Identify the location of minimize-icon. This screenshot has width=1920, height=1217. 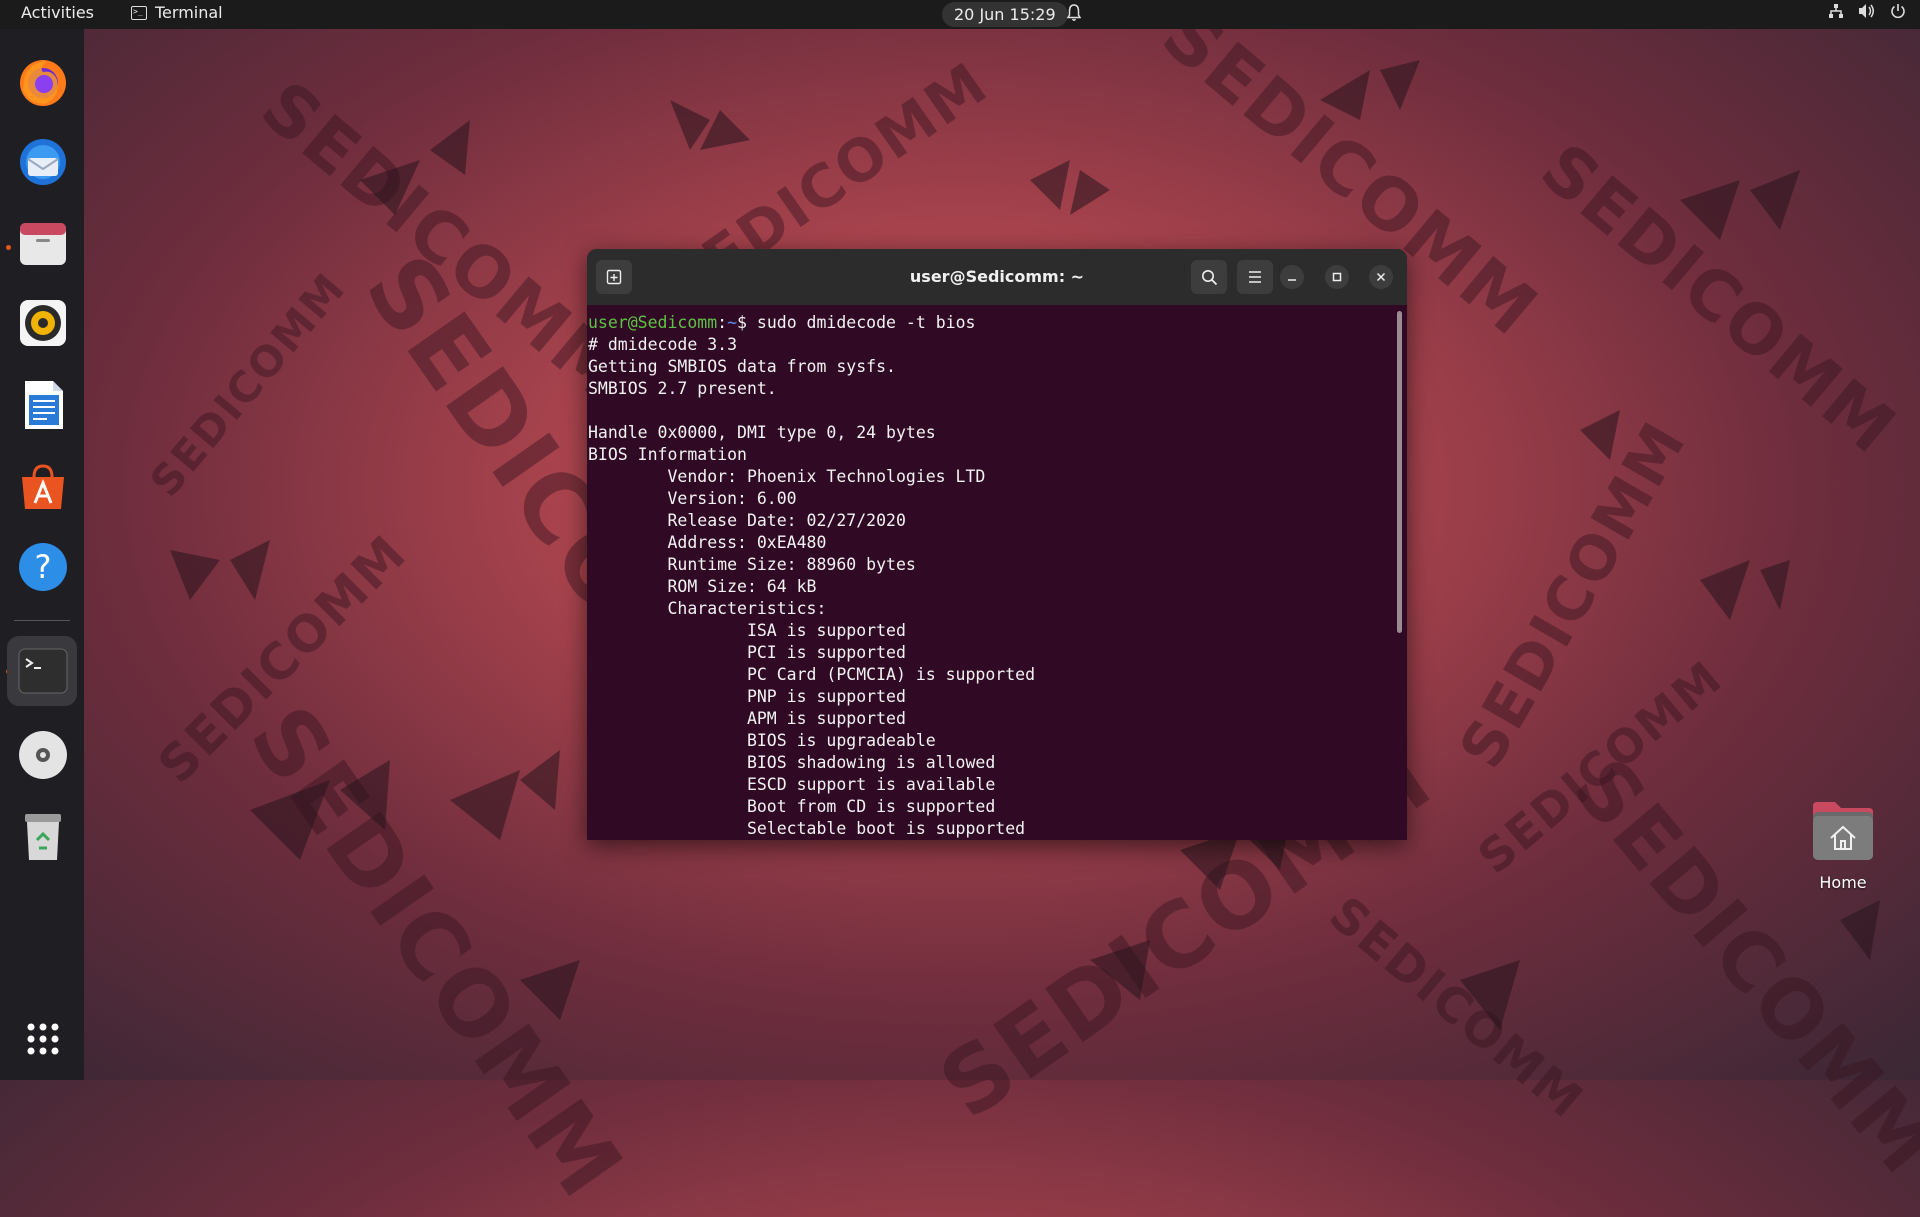
(1292, 280).